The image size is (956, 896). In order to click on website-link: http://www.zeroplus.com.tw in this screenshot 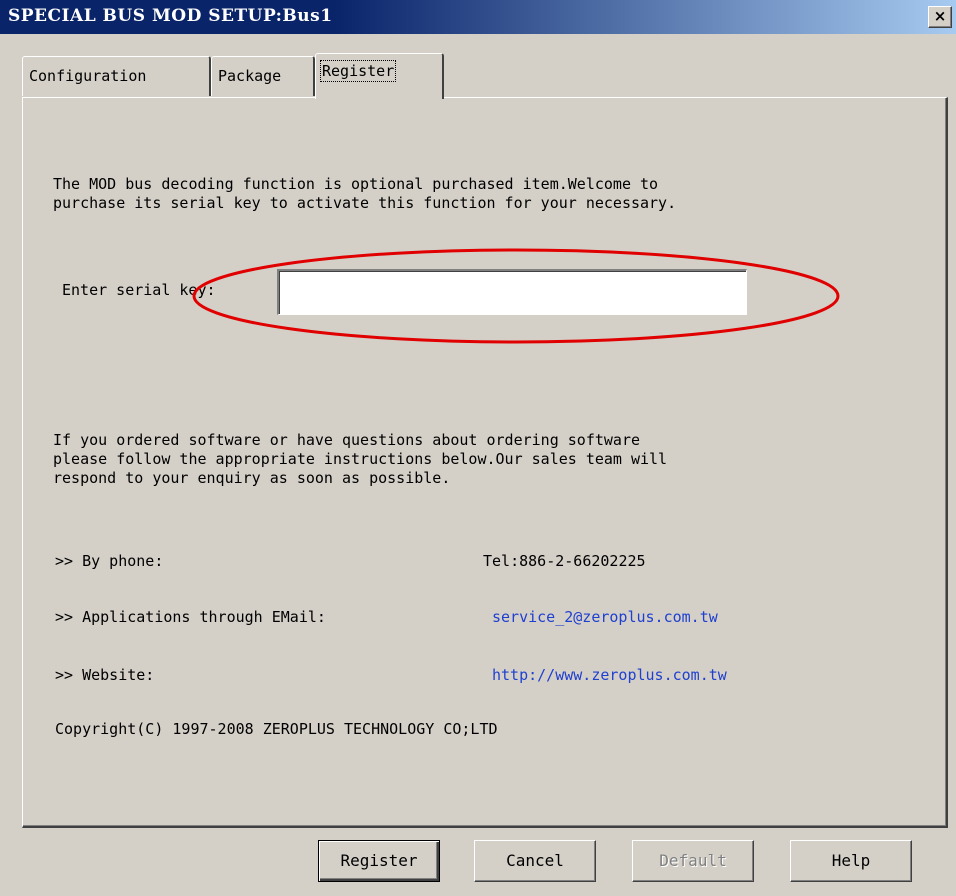, I will do `click(609, 675)`.